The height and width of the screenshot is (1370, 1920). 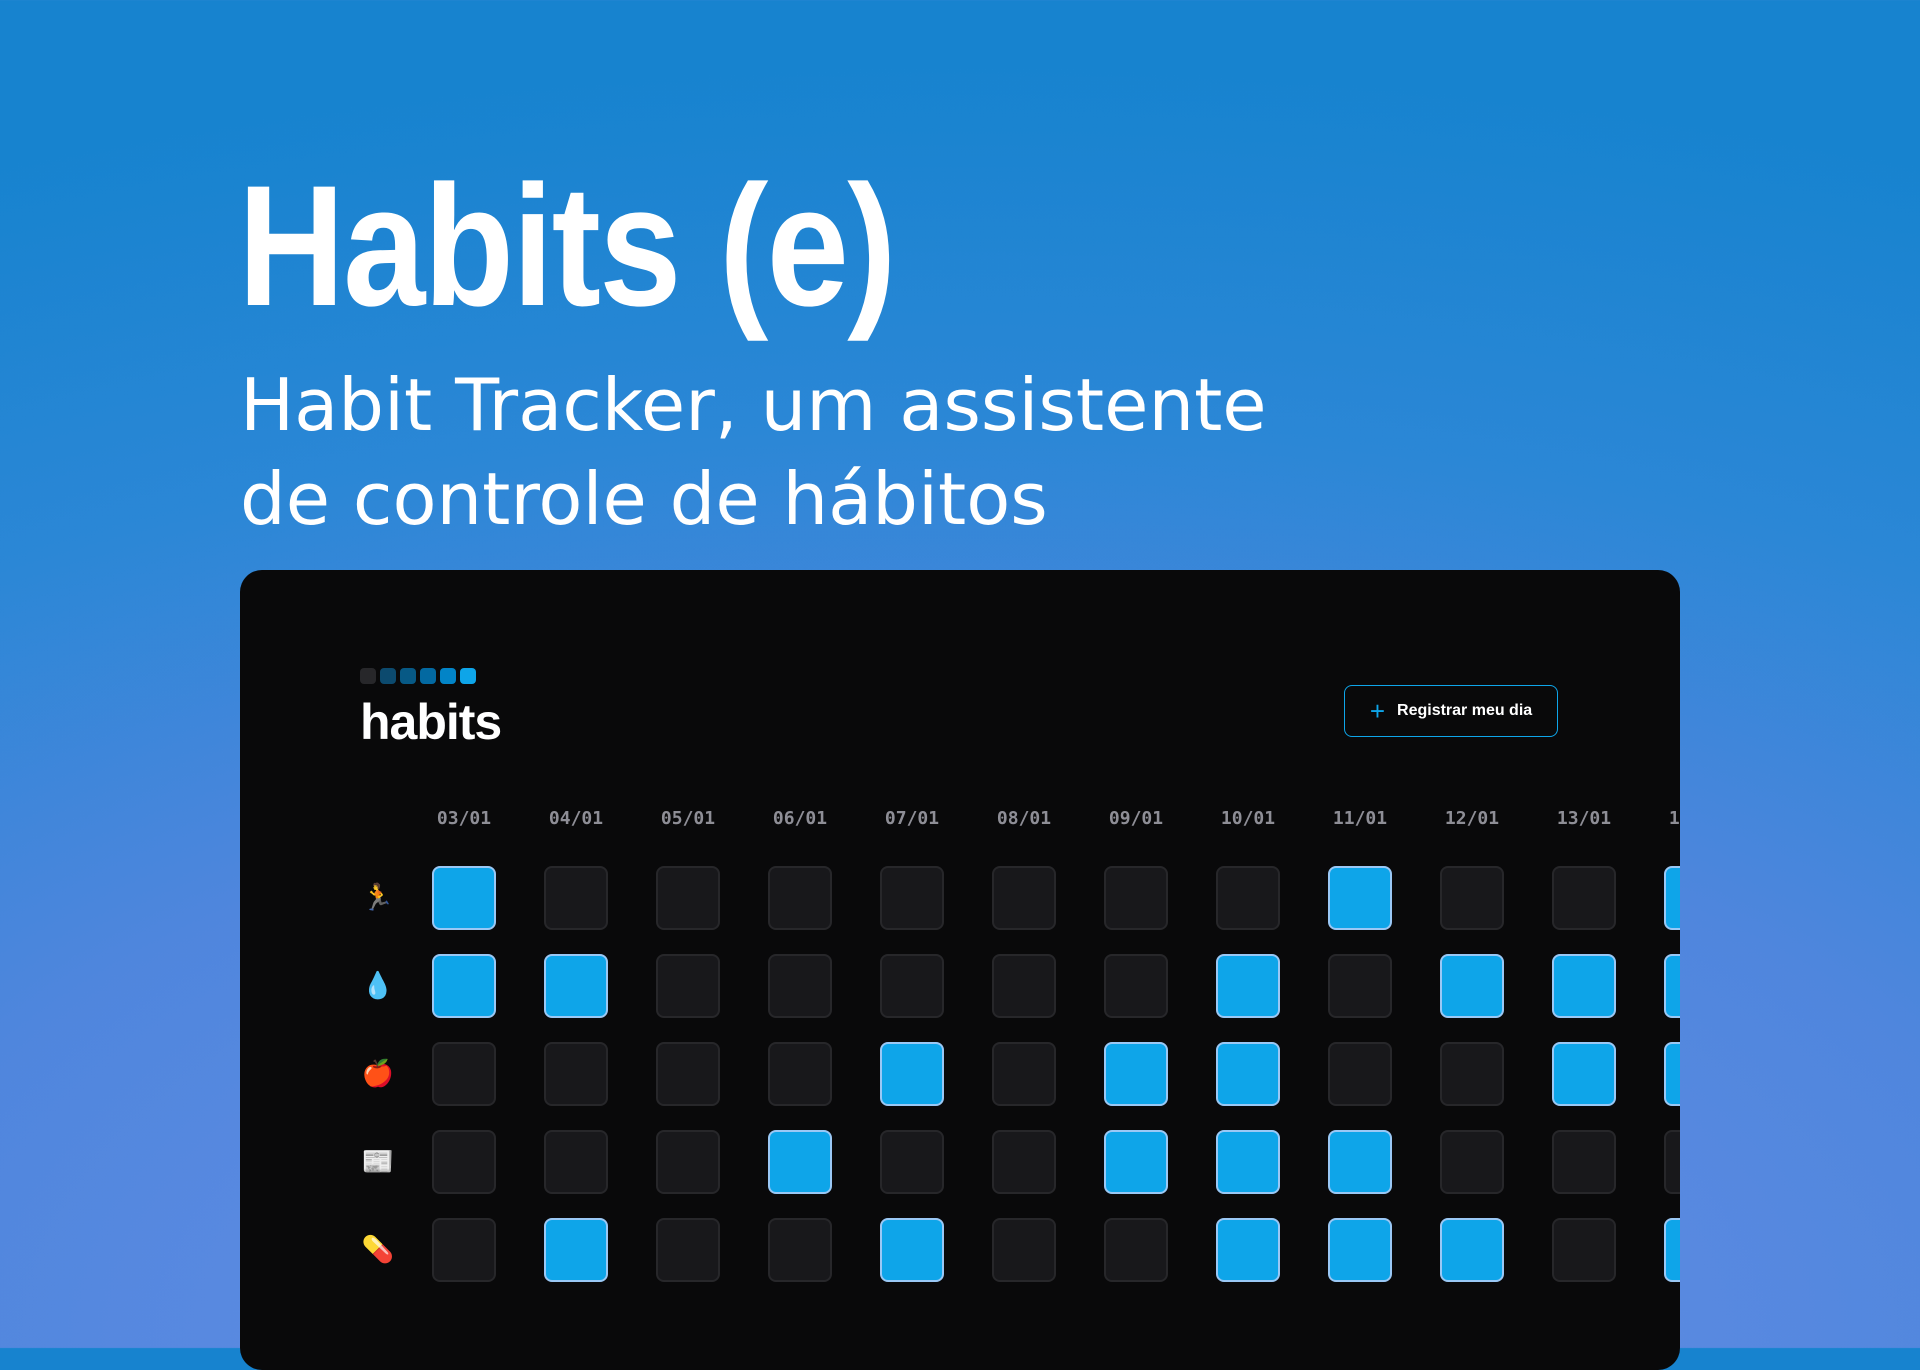 What do you see at coordinates (1360, 818) in the screenshot?
I see `date-label: 11/01` at bounding box center [1360, 818].